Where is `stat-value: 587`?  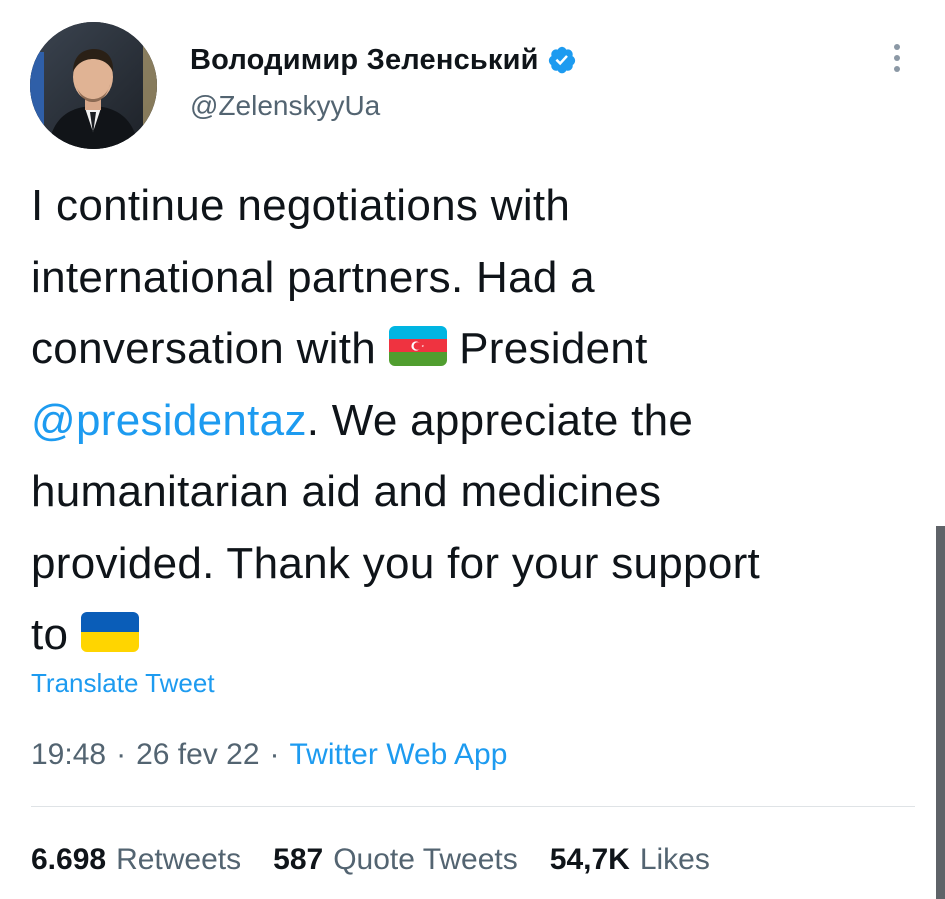
stat-value: 587 is located at coordinates (298, 859).